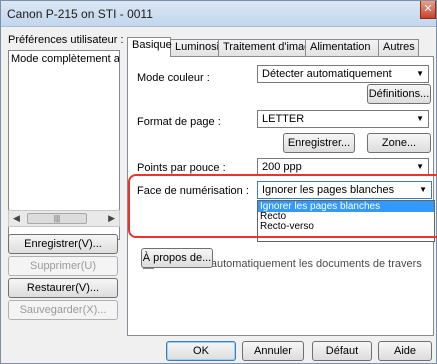 The image size is (437, 364). Describe the element at coordinates (273, 351) in the screenshot. I see `cancel-button: Annuler` at that location.